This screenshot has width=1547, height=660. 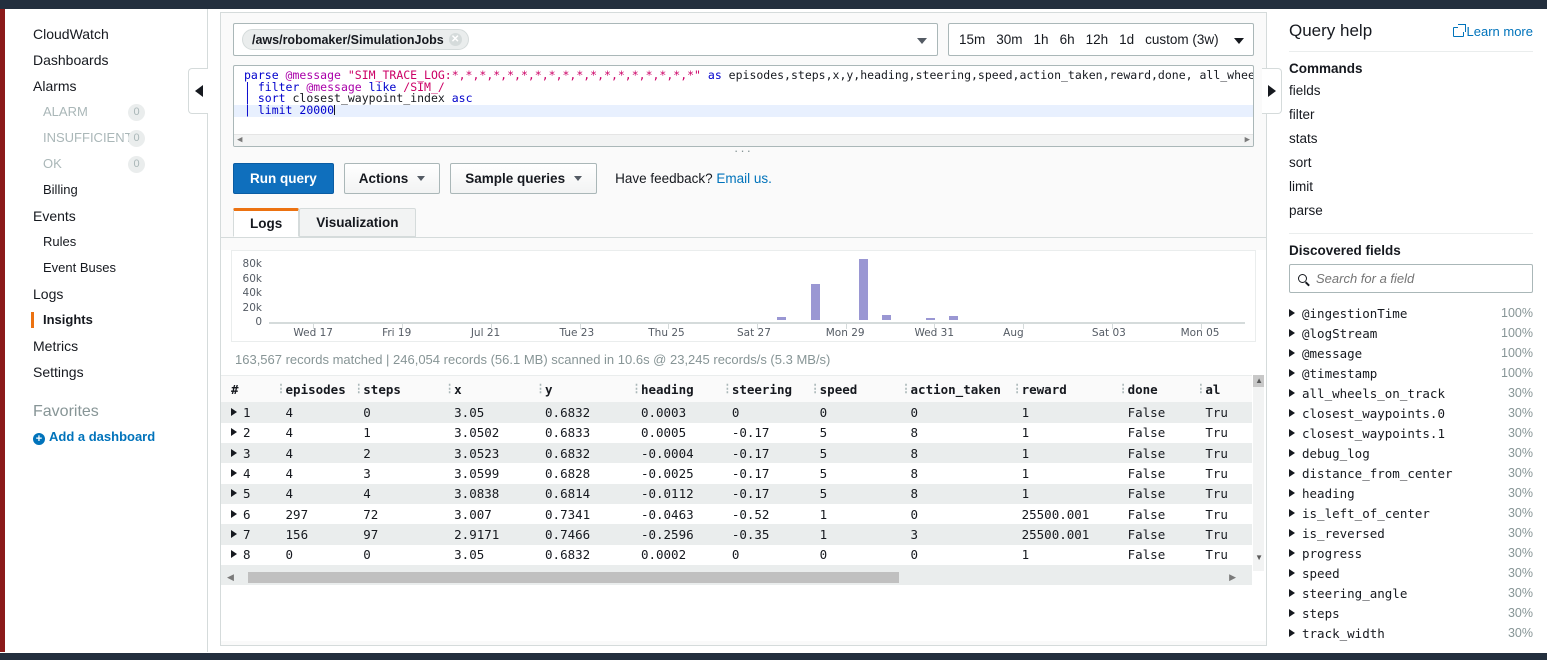 I want to click on column-header-episodes: ⋮ episodes, so click(x=314, y=389).